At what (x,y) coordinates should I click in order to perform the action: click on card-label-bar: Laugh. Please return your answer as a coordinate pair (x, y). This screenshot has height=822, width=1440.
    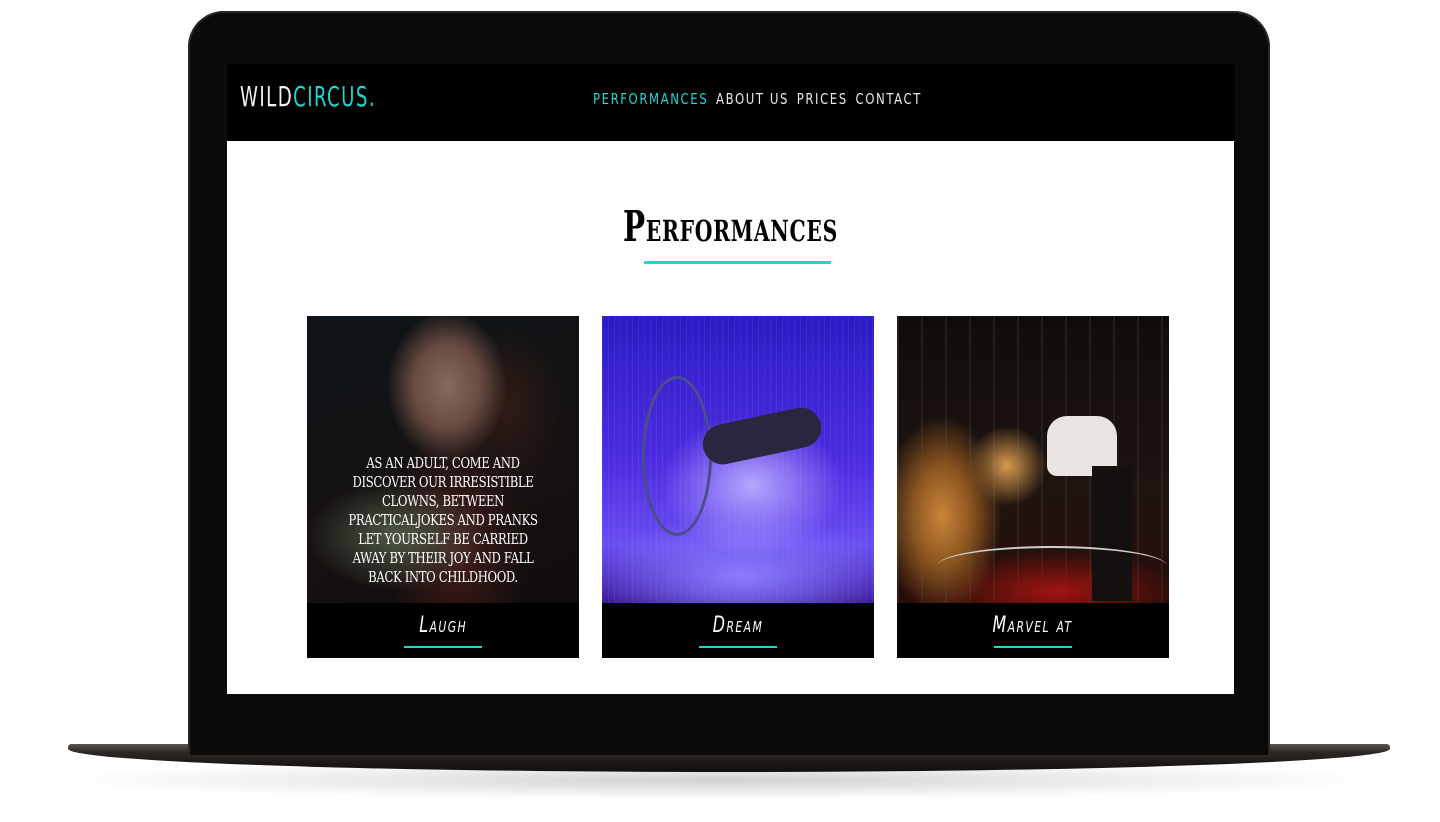
    Looking at the image, I should click on (443, 630).